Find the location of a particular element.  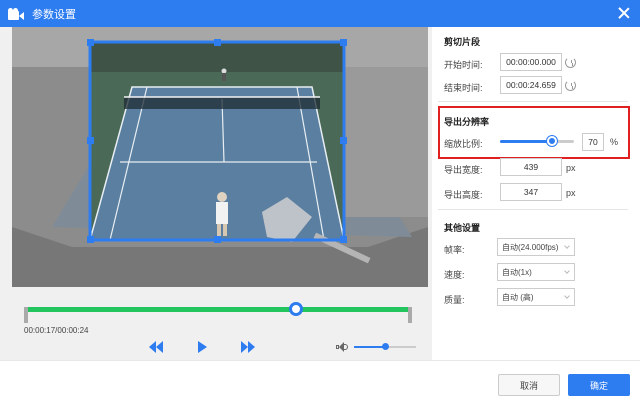

volume-knob is located at coordinates (385, 346).